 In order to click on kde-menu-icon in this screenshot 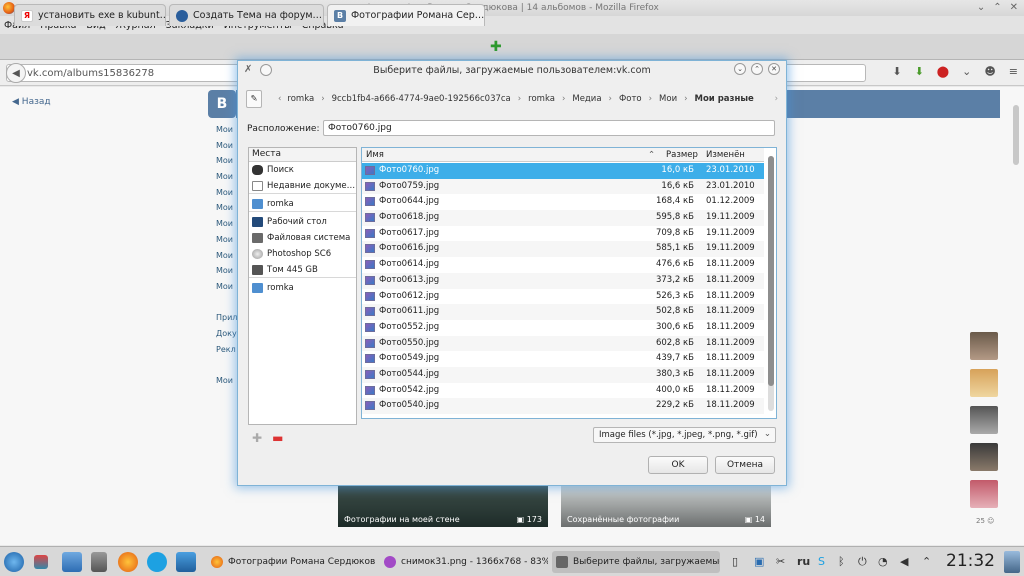, I will do `click(14, 562)`.